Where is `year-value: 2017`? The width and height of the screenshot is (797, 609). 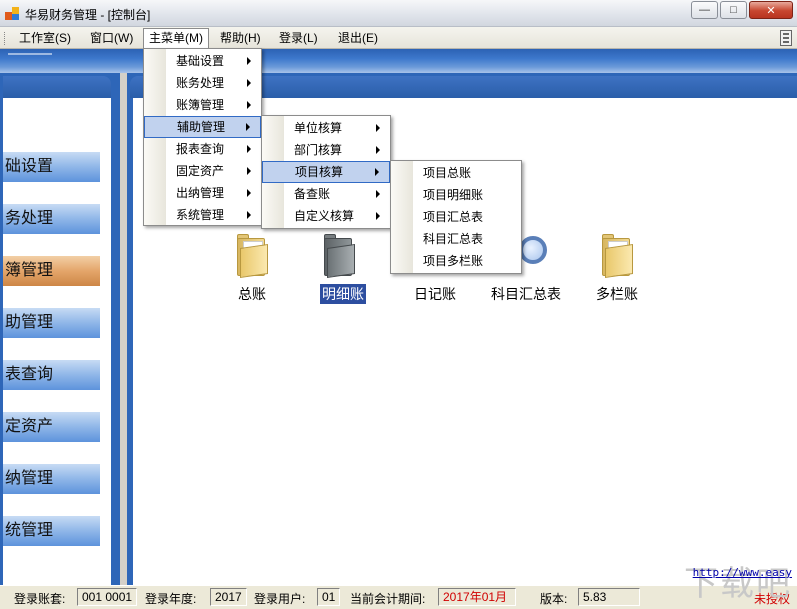 year-value: 2017 is located at coordinates (228, 597).